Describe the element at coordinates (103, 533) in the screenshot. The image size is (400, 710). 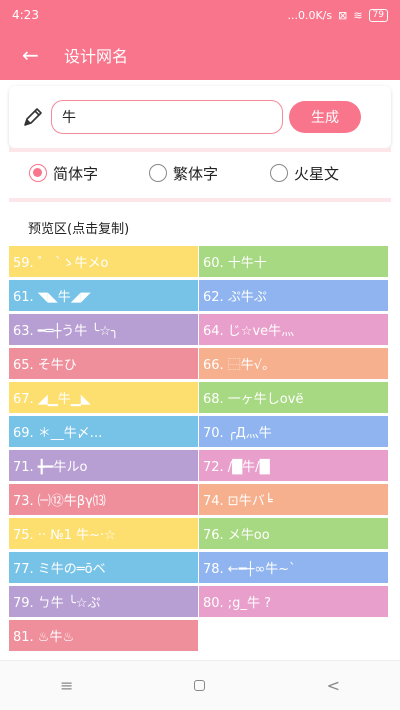
I see `result-item: 75. ·· №1 牛~·☆` at that location.